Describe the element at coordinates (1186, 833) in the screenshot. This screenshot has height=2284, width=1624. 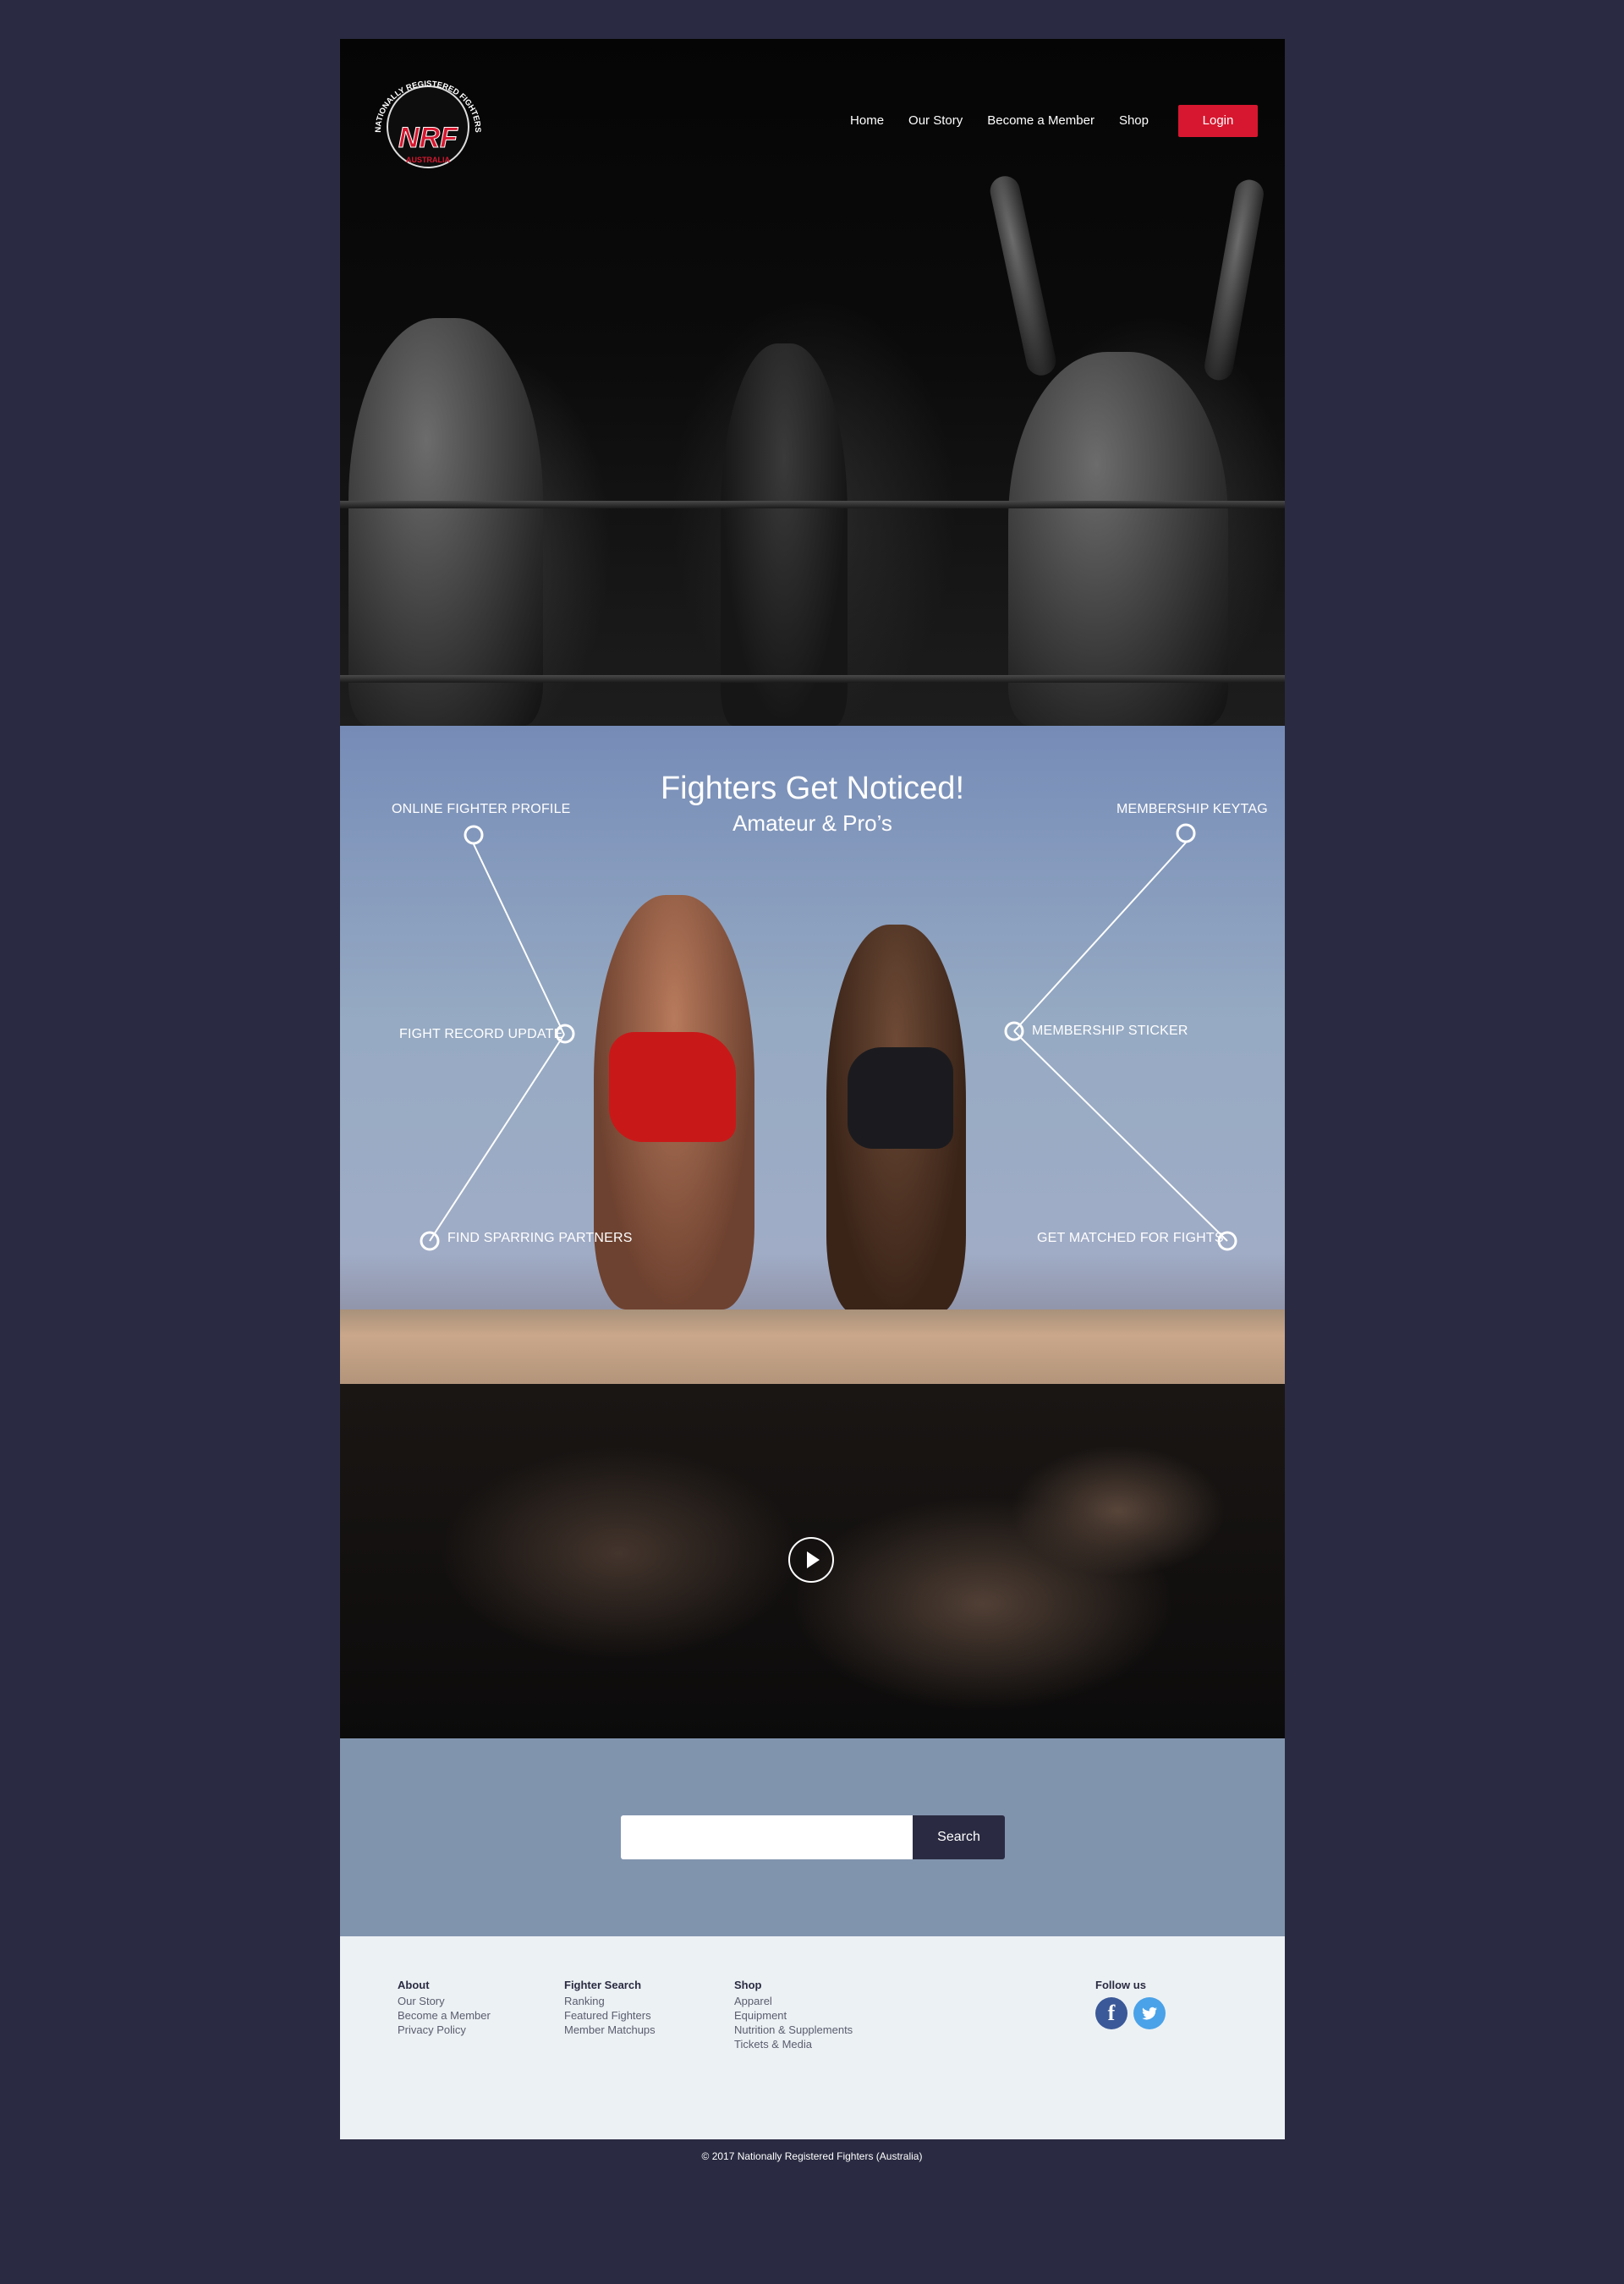
I see `feature-node-keytag` at that location.